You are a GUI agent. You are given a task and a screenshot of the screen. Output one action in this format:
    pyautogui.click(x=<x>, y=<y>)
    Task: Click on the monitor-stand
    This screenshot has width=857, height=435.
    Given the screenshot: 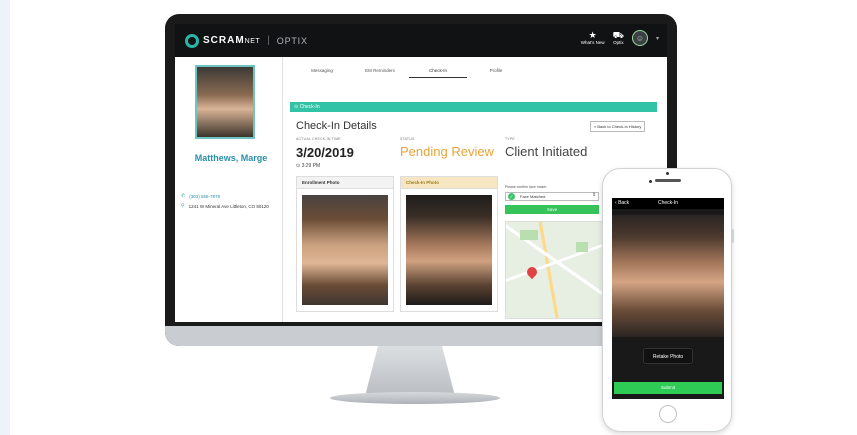 What is the action you would take?
    pyautogui.click(x=410, y=371)
    